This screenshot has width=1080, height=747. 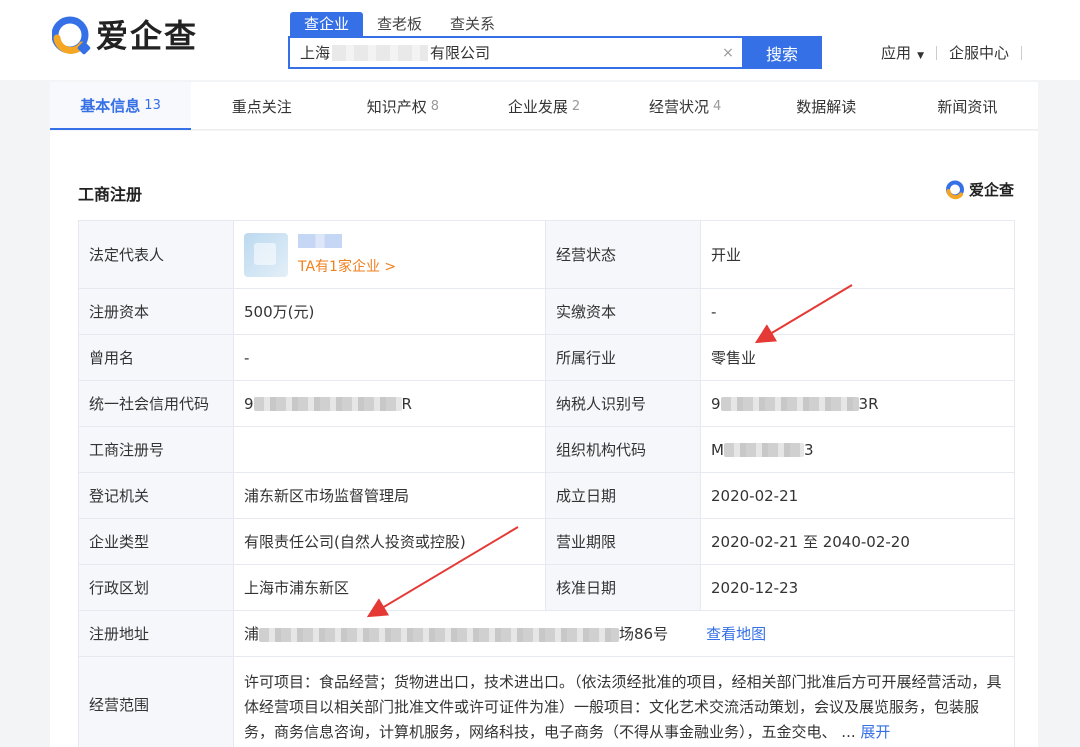 I want to click on reg-capital-label: 注册资本, so click(x=156, y=311).